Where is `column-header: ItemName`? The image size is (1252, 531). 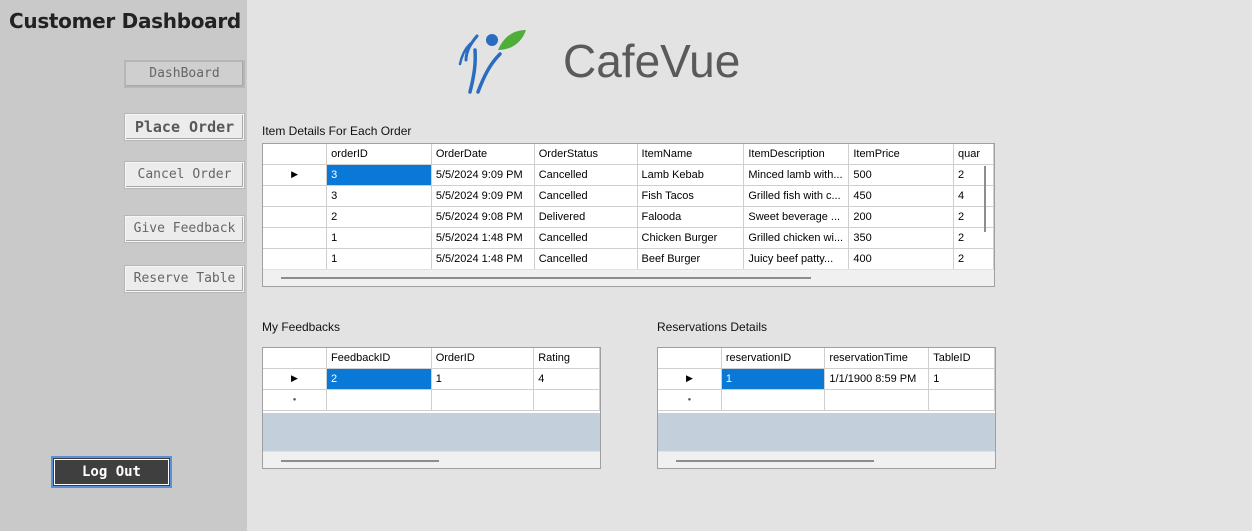
column-header: ItemName is located at coordinates (691, 154).